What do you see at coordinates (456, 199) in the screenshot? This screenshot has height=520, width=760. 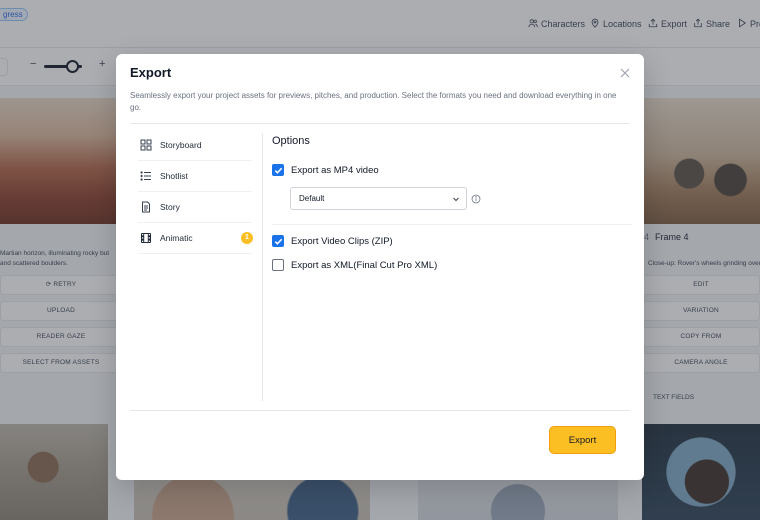 I see `chevron-down-icon` at bounding box center [456, 199].